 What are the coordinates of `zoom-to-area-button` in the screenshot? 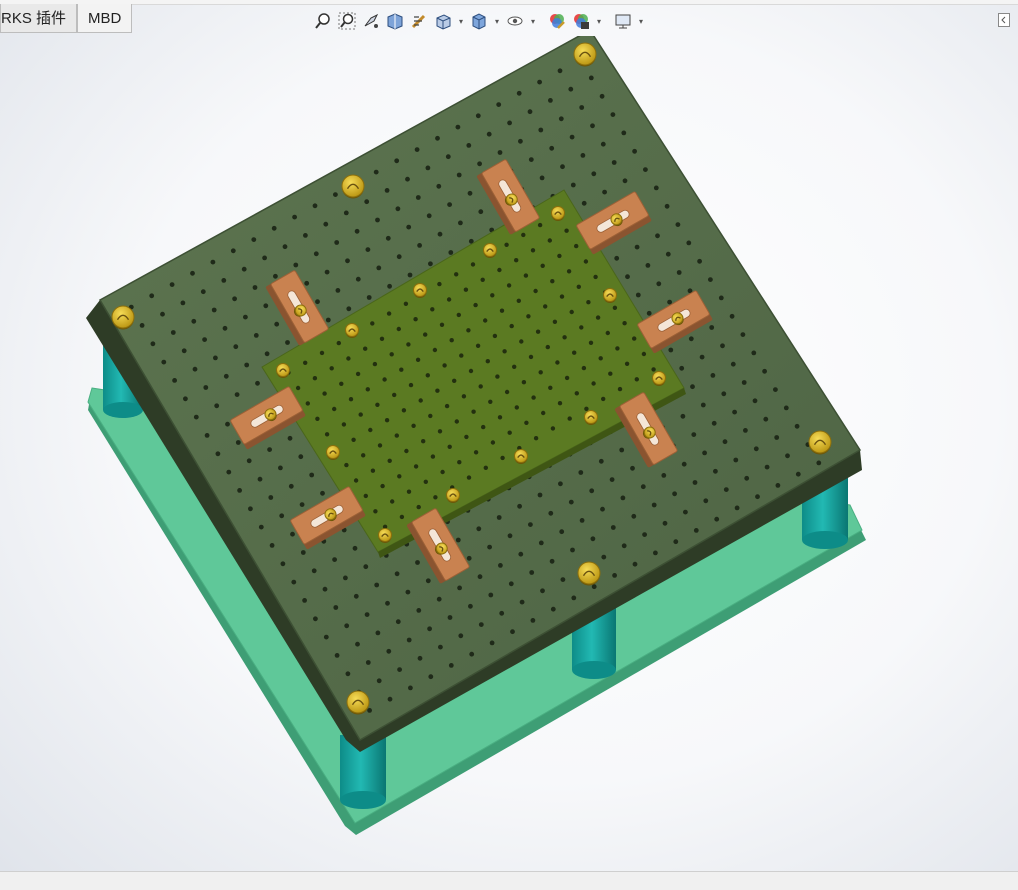 It's located at (347, 21).